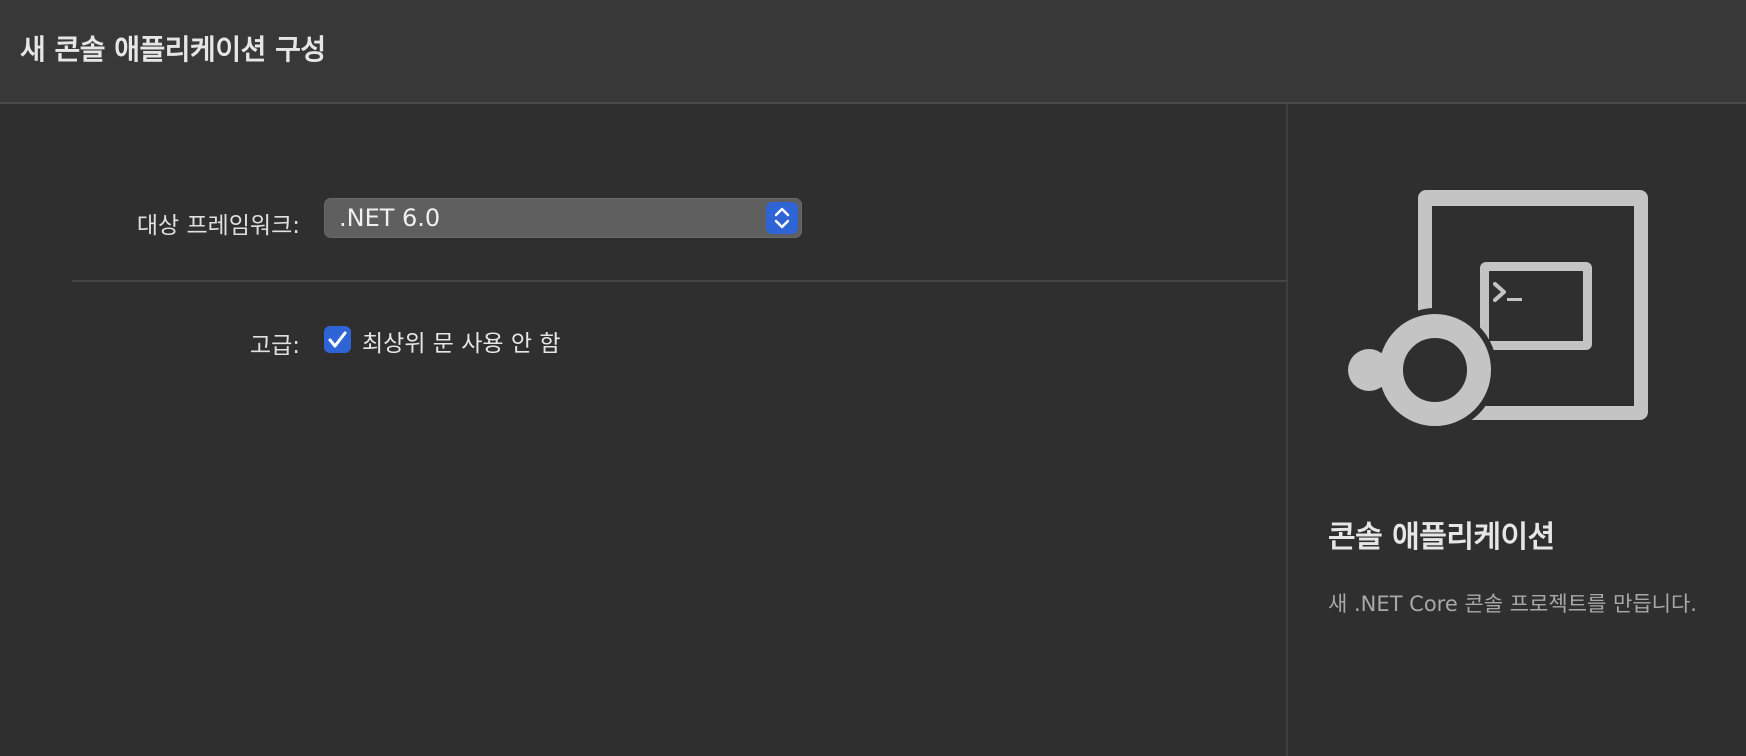 Image resolution: width=1746 pixels, height=756 pixels. What do you see at coordinates (679, 281) in the screenshot?
I see `section-divider` at bounding box center [679, 281].